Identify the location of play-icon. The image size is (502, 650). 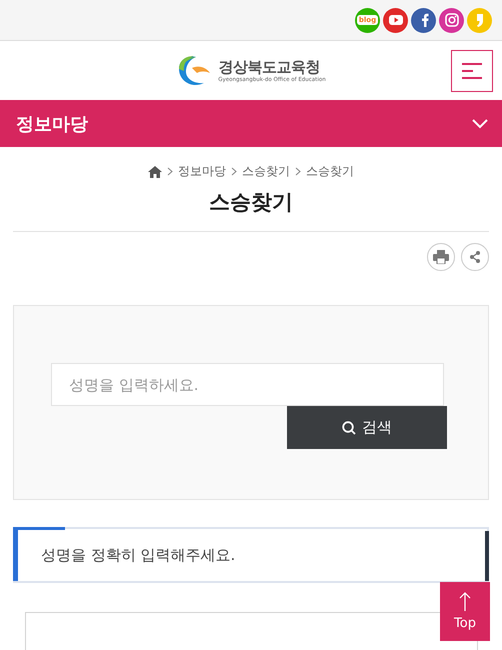
(395, 20).